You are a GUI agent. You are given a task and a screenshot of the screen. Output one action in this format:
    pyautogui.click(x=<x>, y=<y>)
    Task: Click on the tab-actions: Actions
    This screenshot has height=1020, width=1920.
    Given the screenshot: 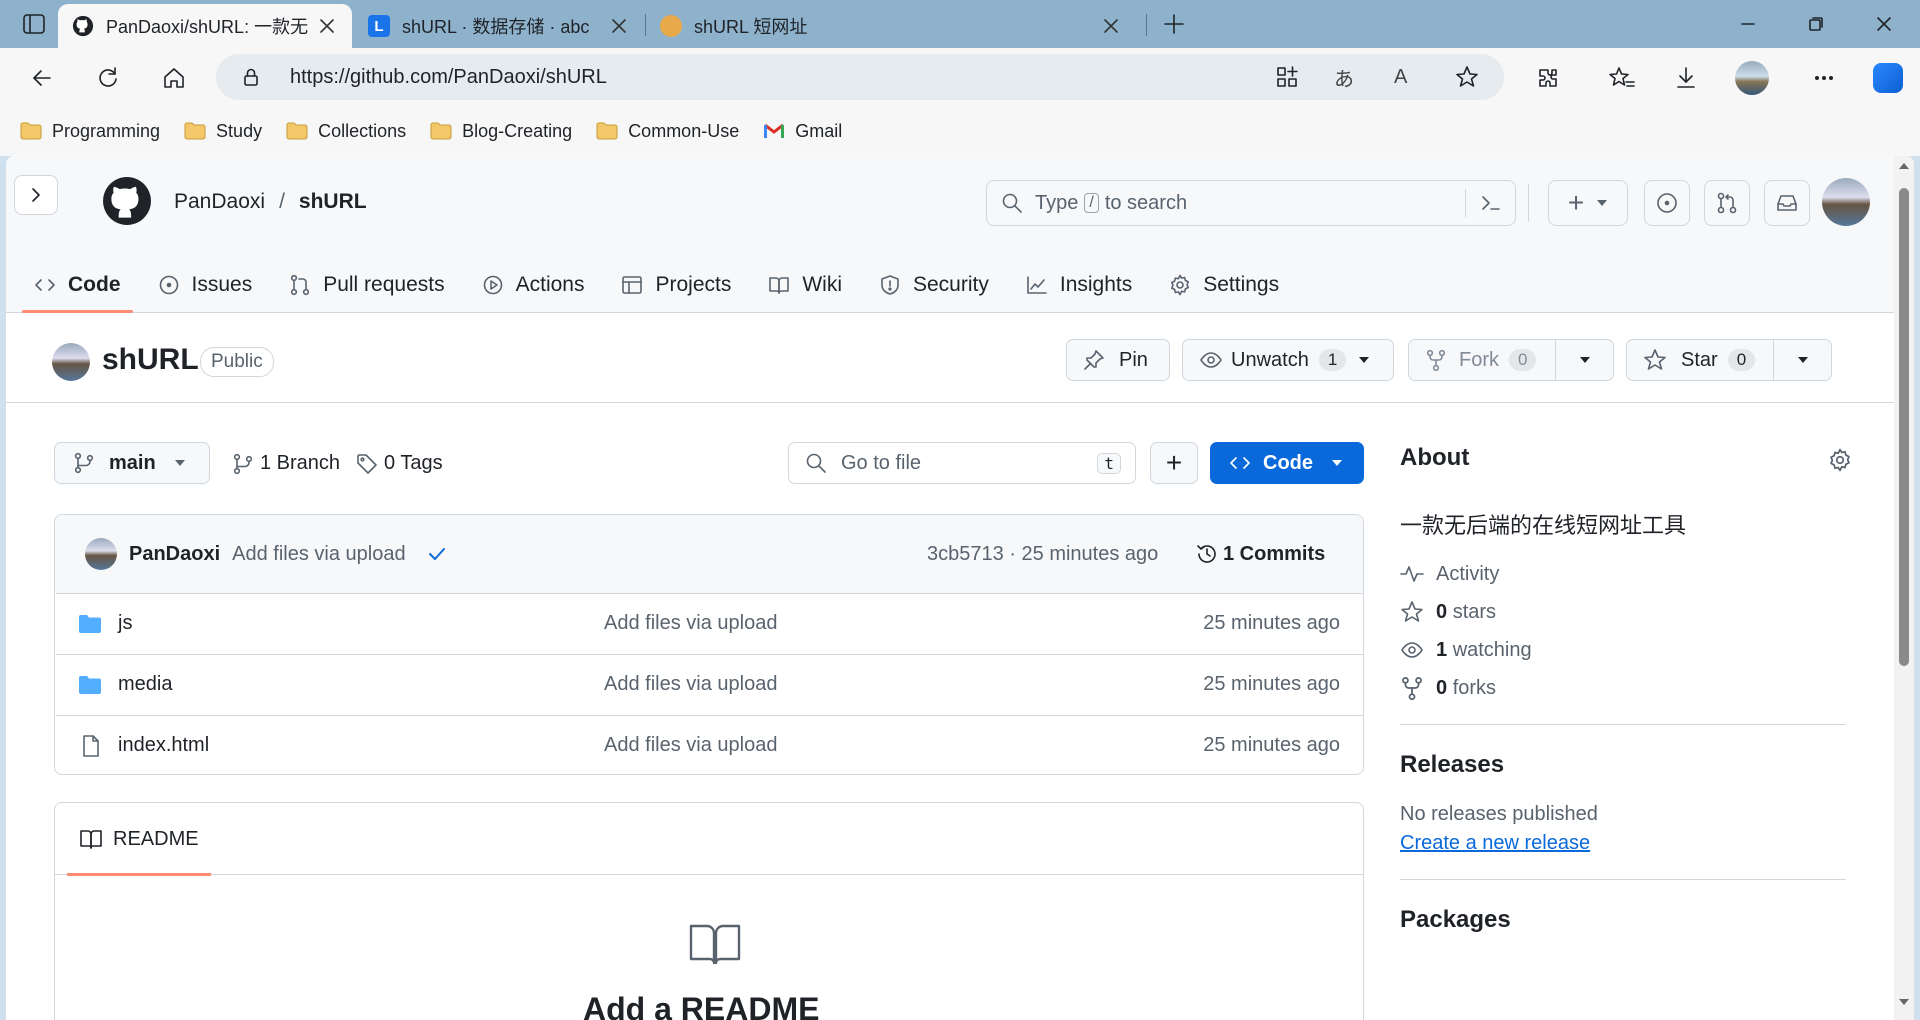 What is the action you would take?
    pyautogui.click(x=533, y=284)
    